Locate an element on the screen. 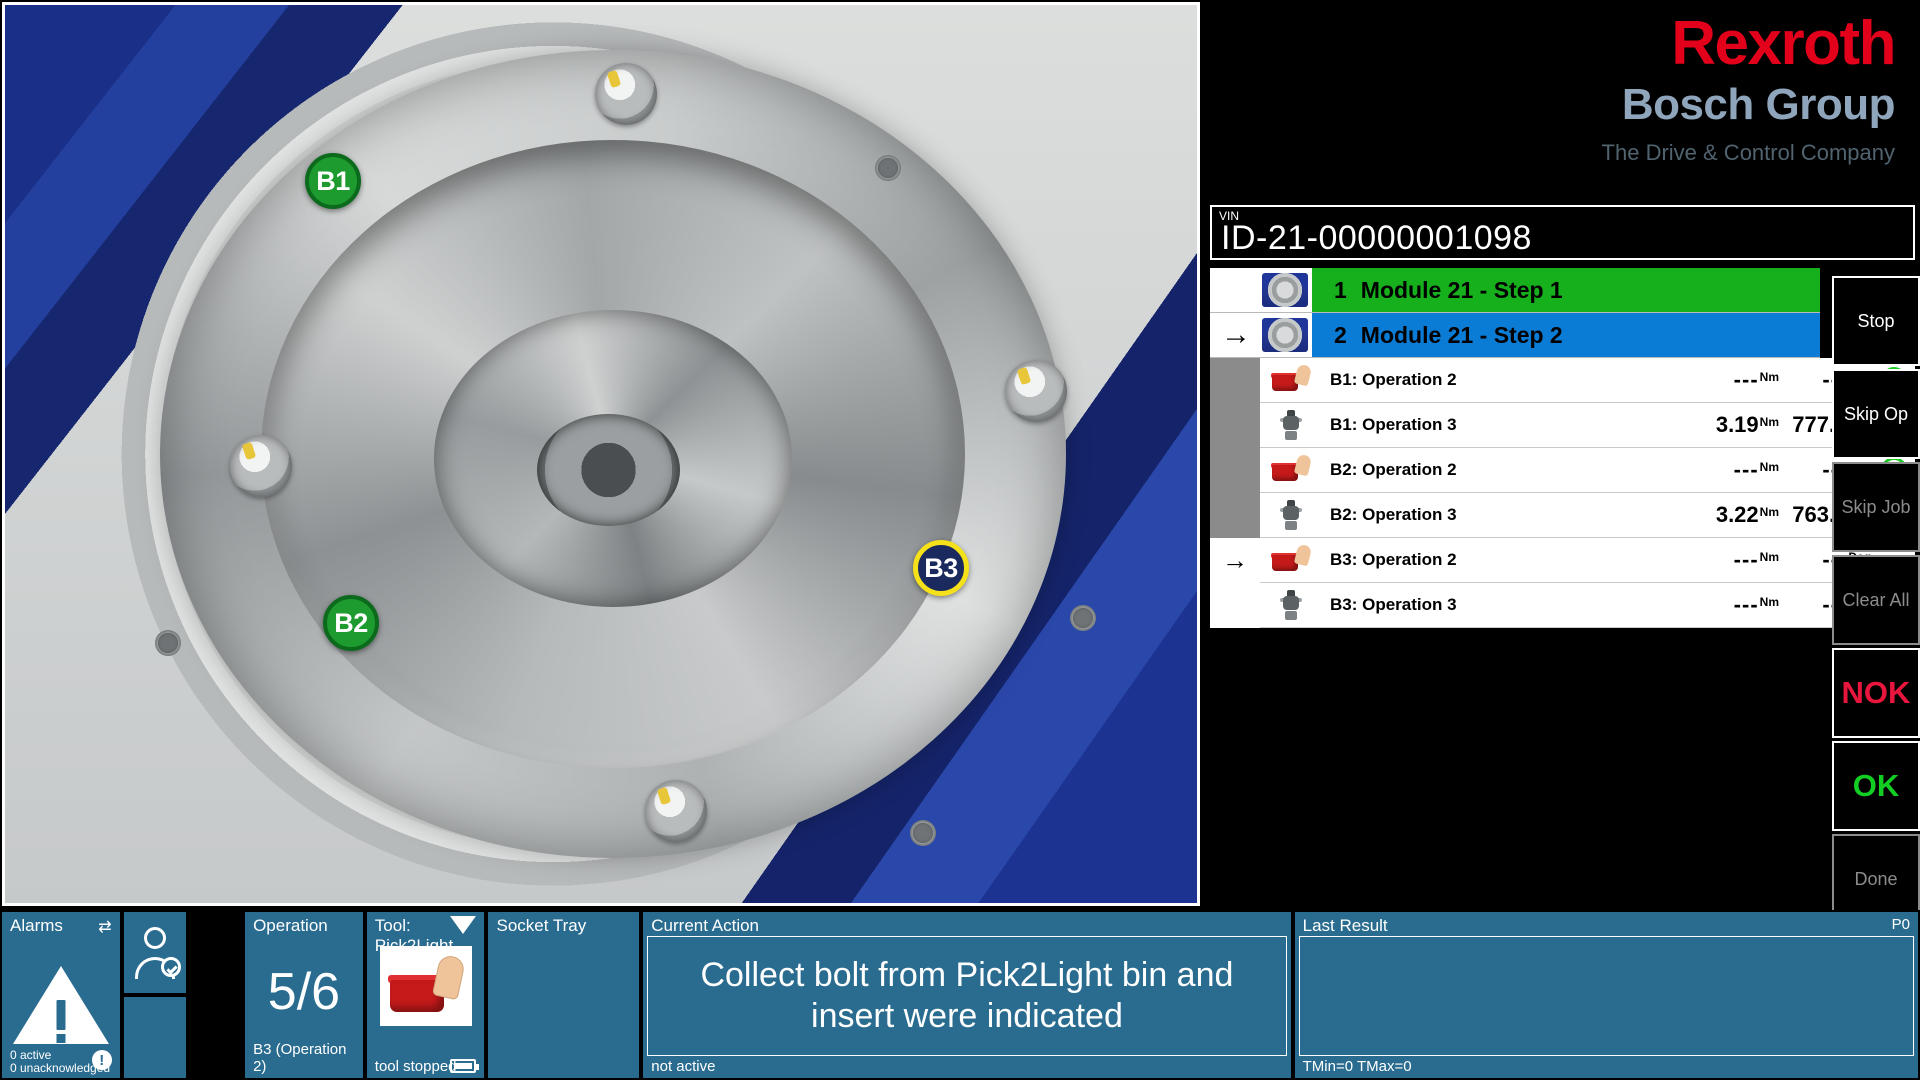 The image size is (1920, 1080). last-result-tile: Last Result P0 TMin=0 TMax=0 is located at coordinates (1606, 995).